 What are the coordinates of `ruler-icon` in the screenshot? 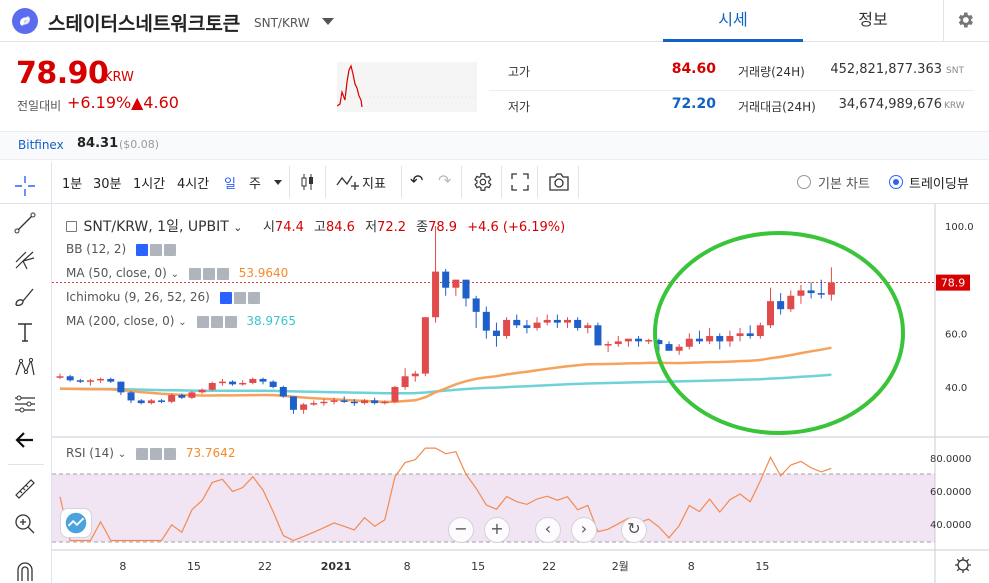 It's located at (25, 489).